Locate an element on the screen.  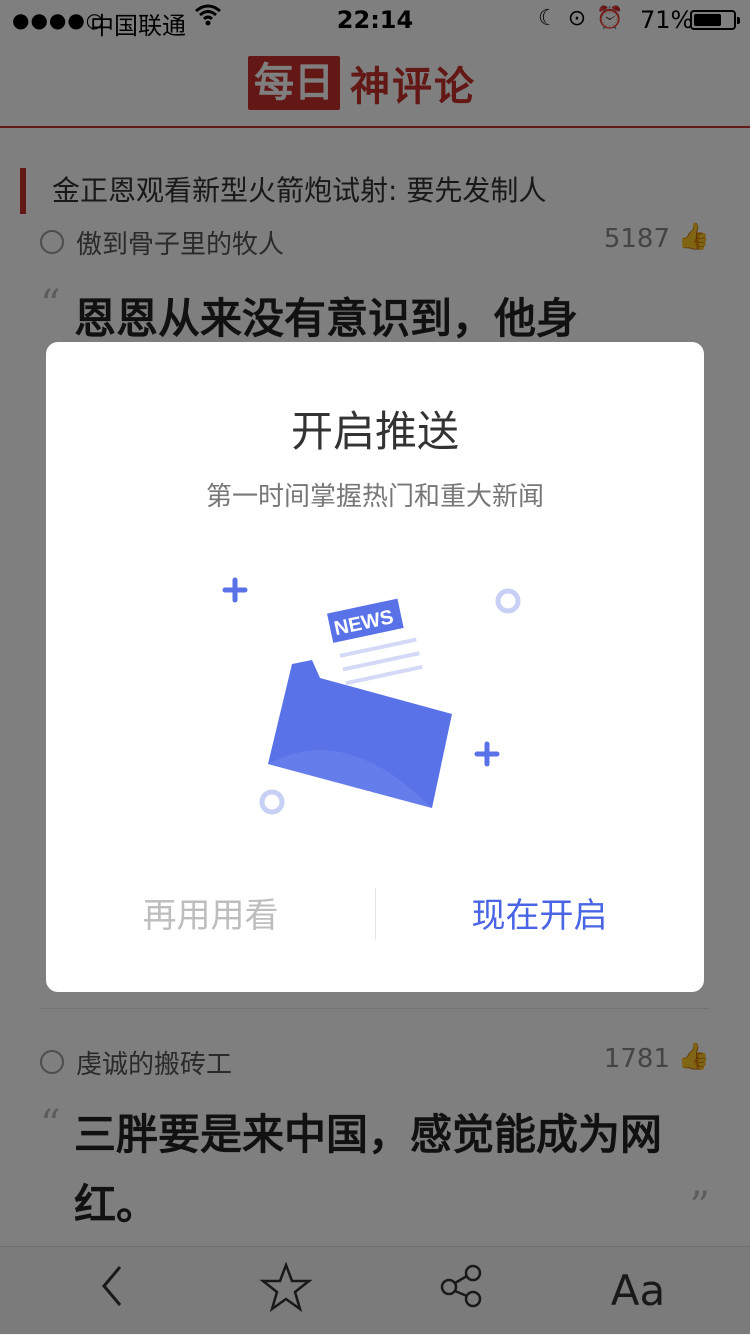
enable-now-button: 现在开启 is located at coordinates (539, 916).